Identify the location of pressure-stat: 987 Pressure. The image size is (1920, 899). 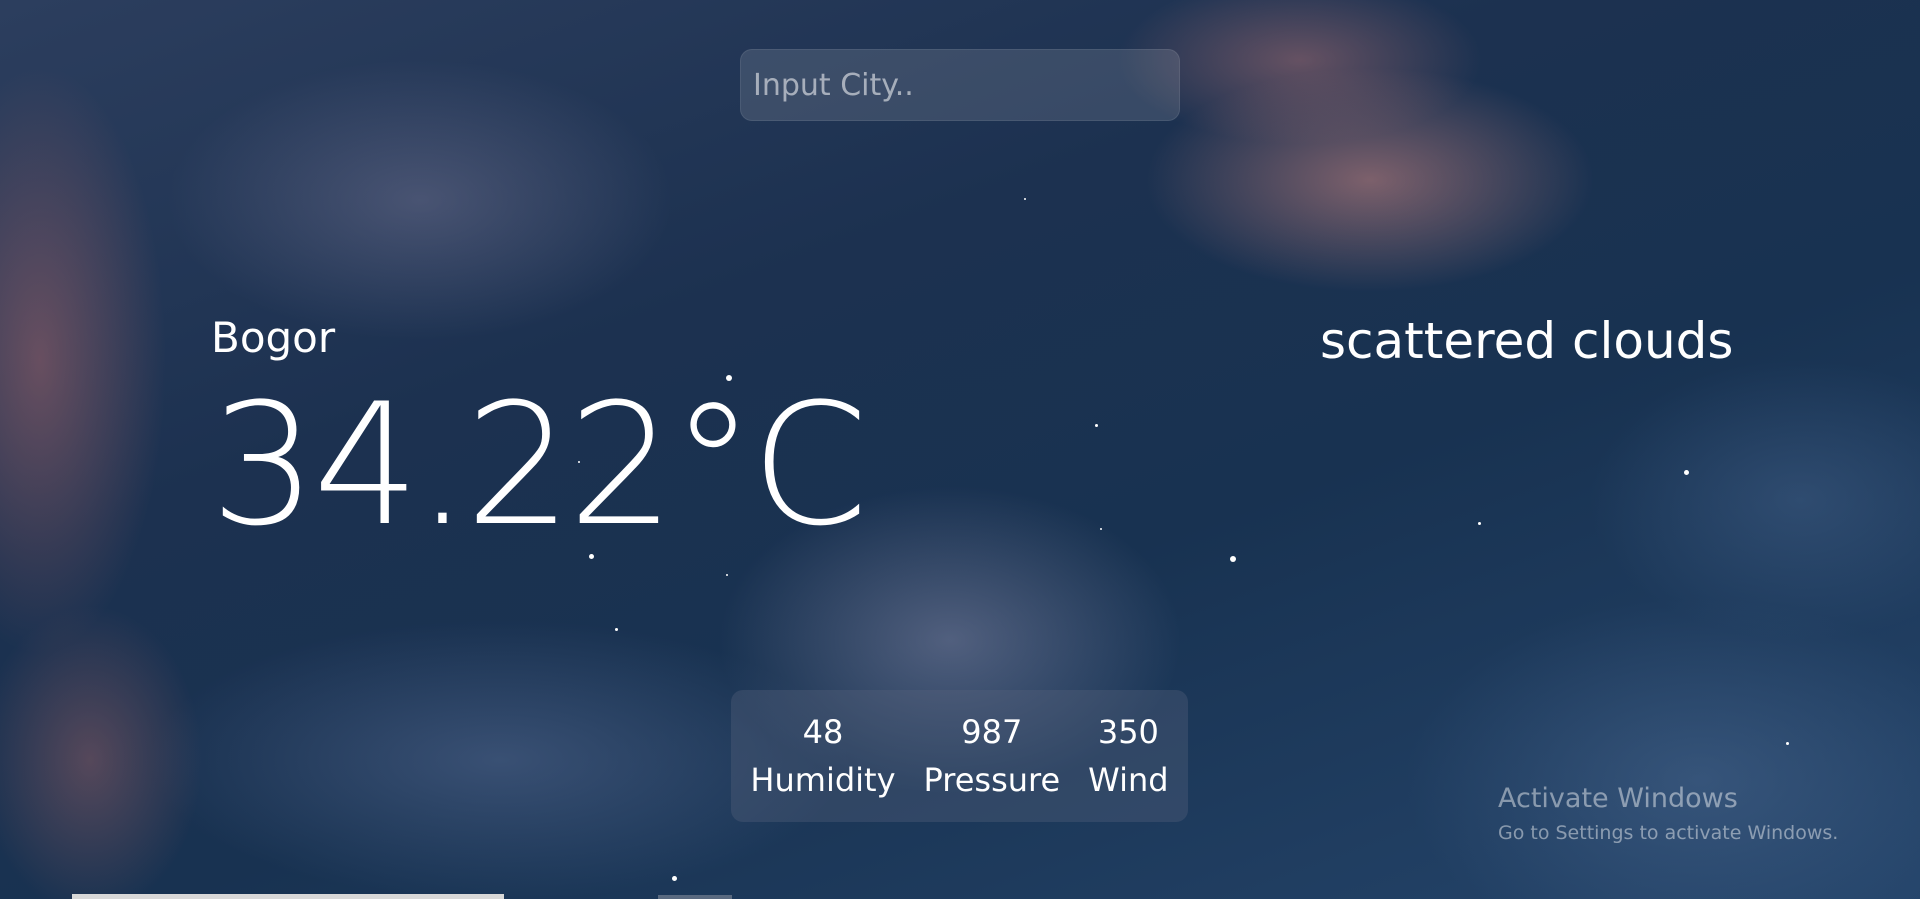
(992, 756).